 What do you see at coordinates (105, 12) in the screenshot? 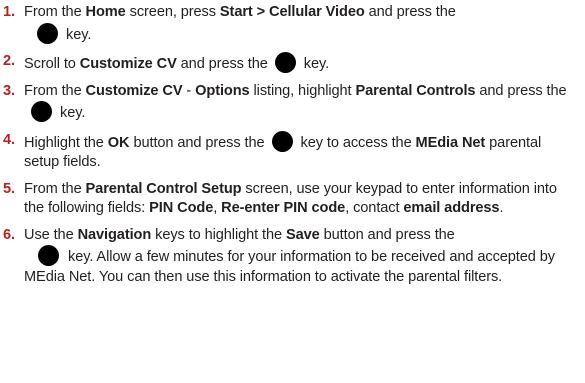
I see `step-bold-text: Home` at bounding box center [105, 12].